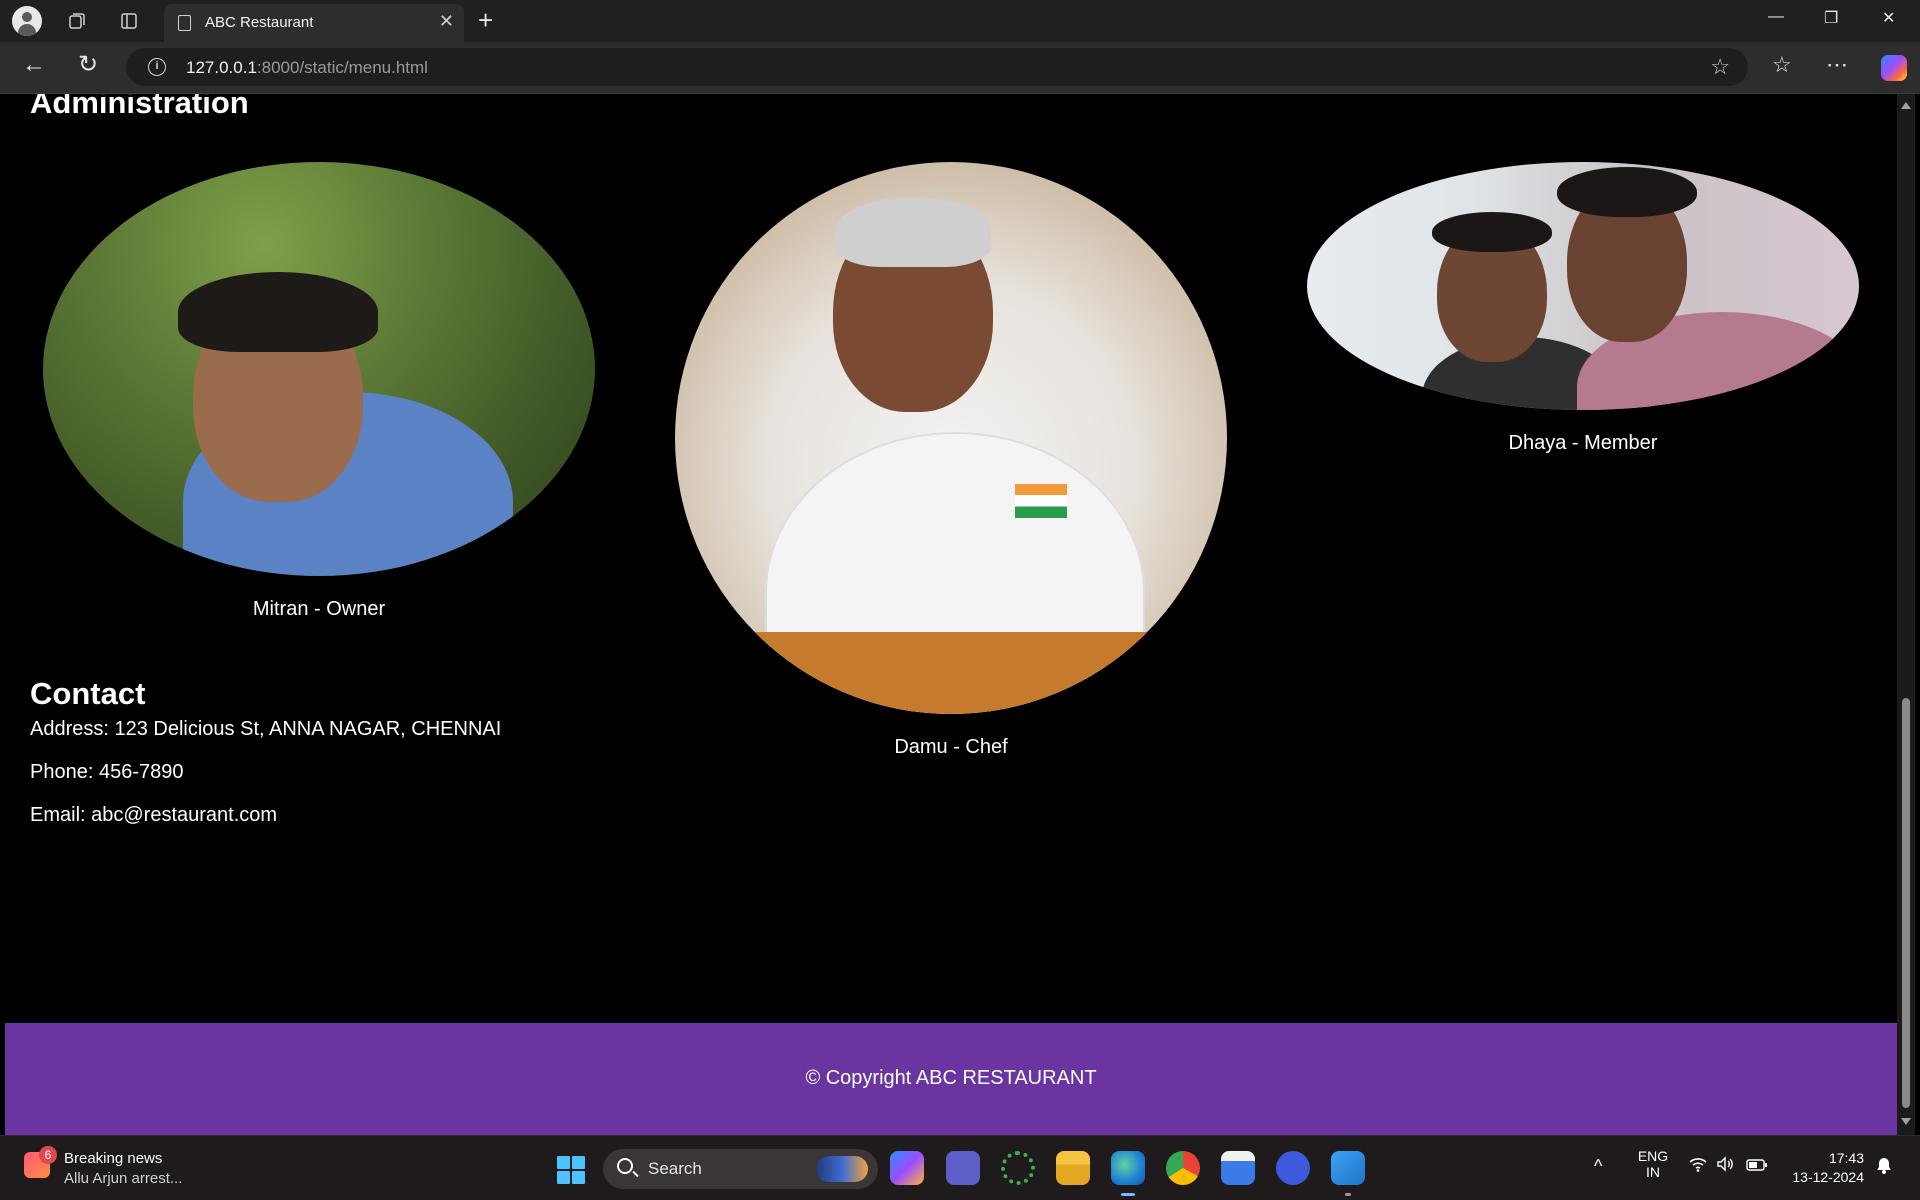  Describe the element at coordinates (1894, 68) in the screenshot. I see `copilot-icon` at that location.